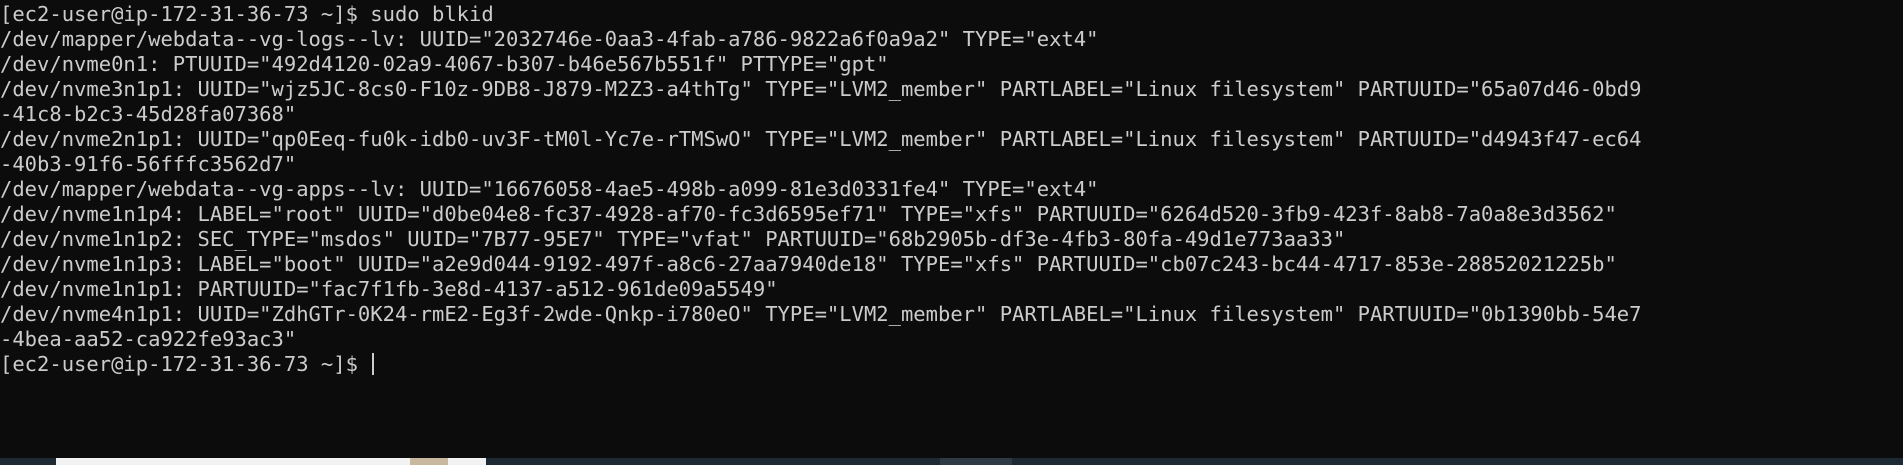  Describe the element at coordinates (247, 14) in the screenshot. I see `terminal-line: [ec2-user@ip-172-31-36-73 ~]$ sudo blkid` at that location.